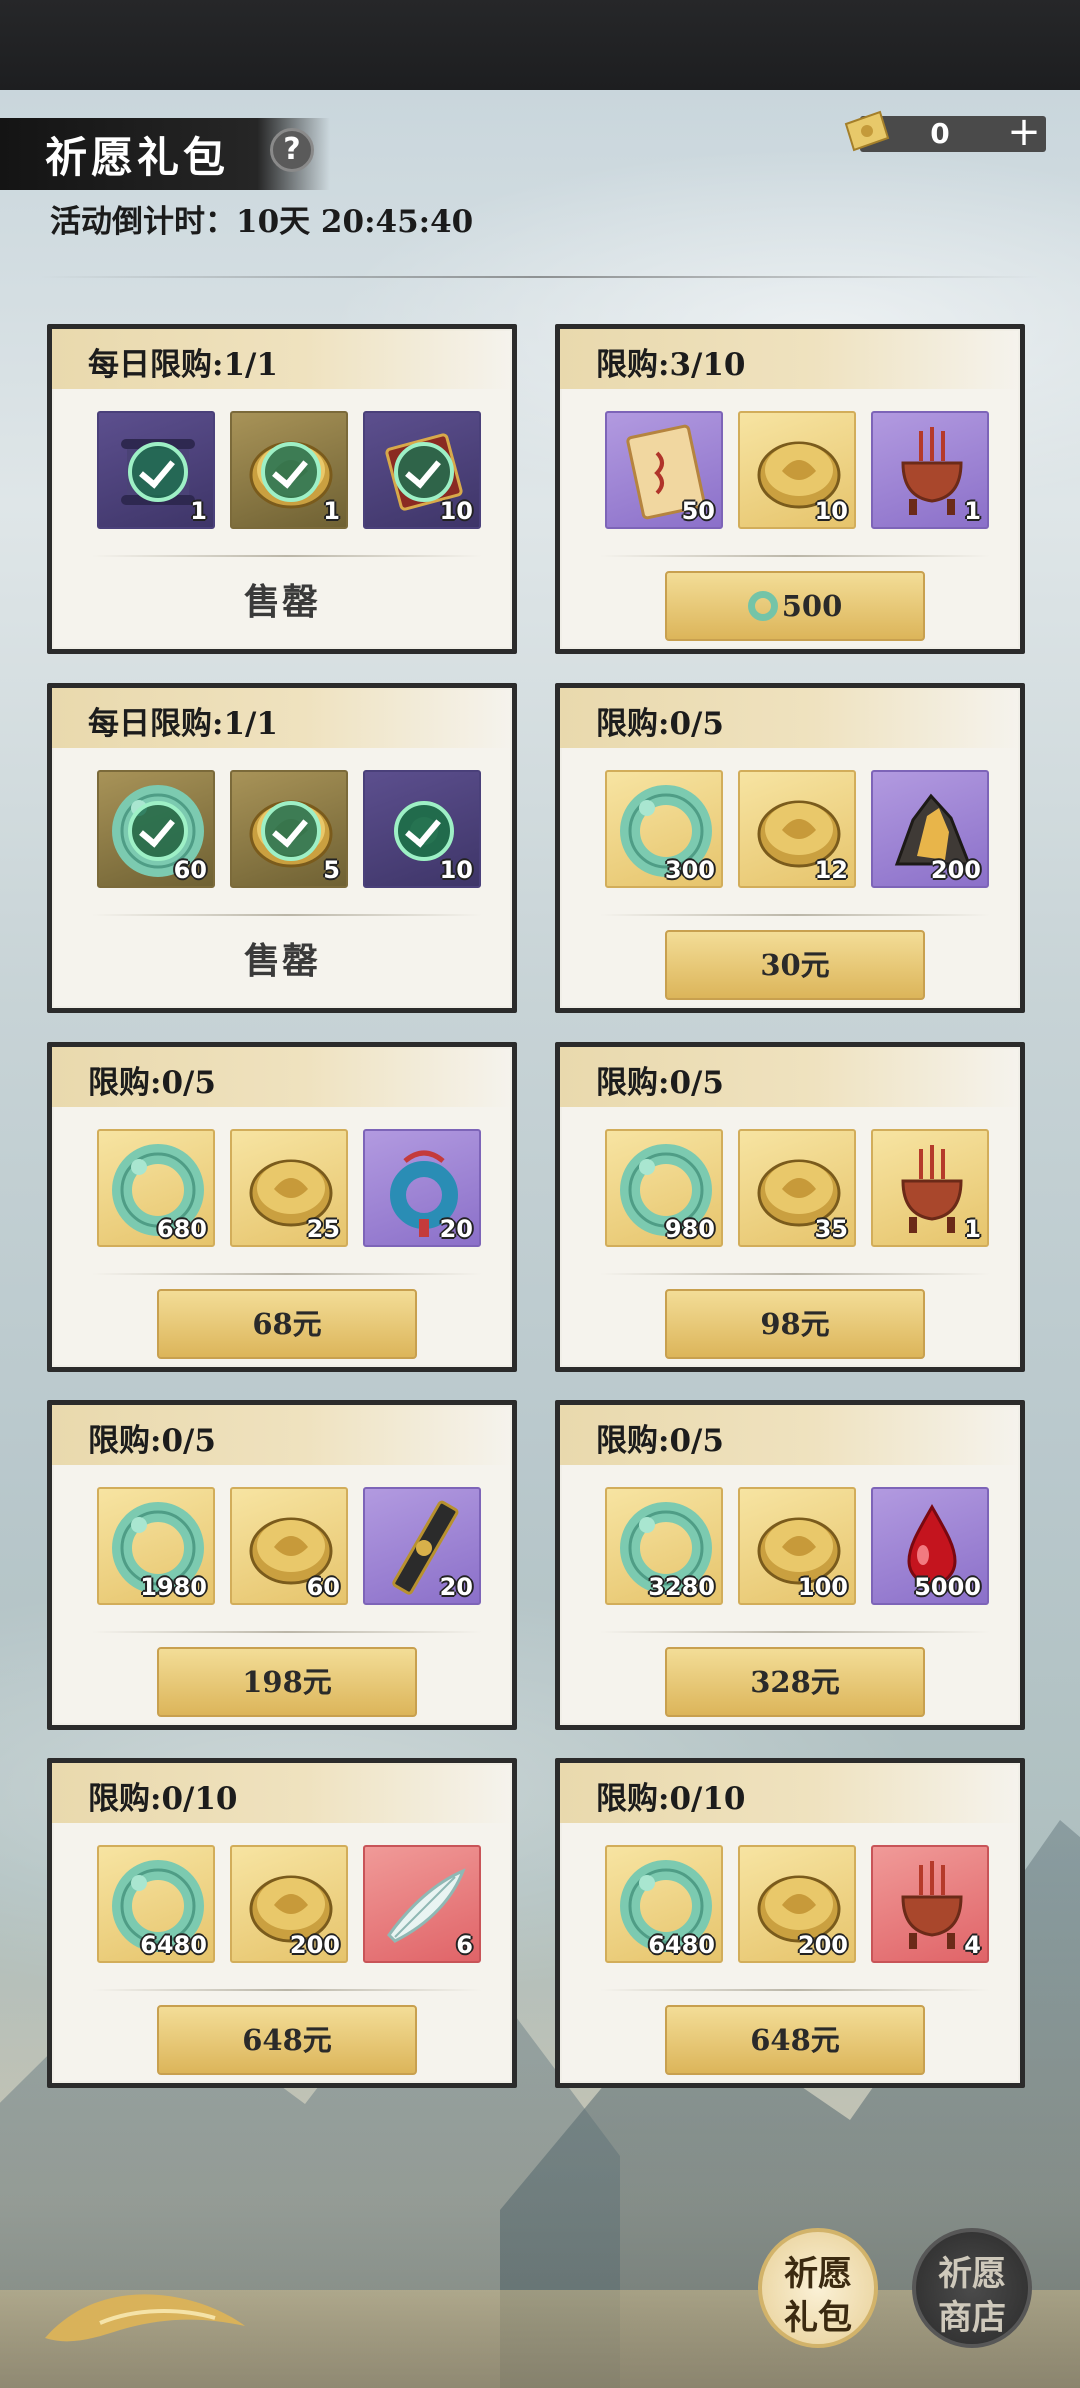 Image resolution: width=1080 pixels, height=2388 pixels. Describe the element at coordinates (145, 2318) in the screenshot. I see `brush-stroke-icon` at that location.